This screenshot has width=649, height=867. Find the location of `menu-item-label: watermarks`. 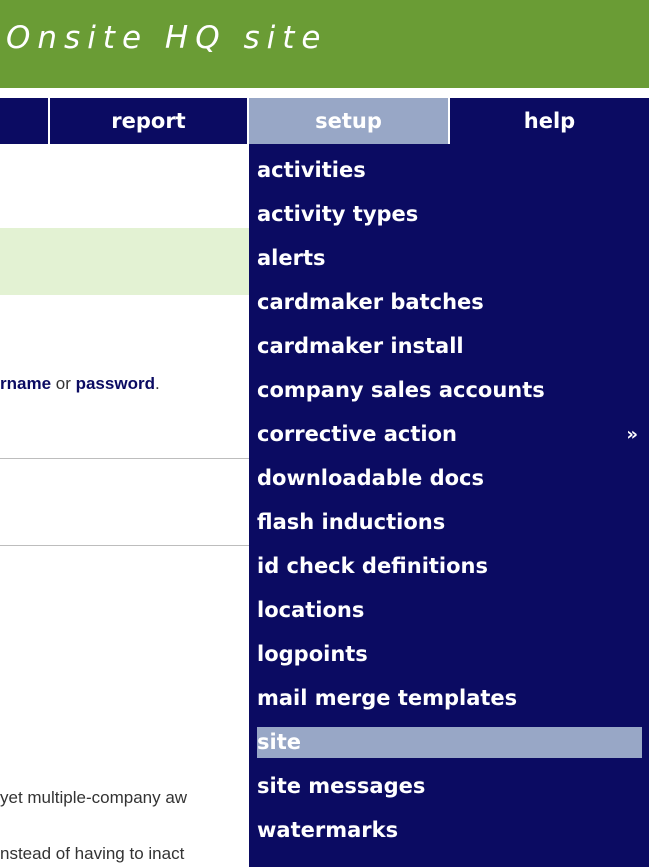

menu-item-label: watermarks is located at coordinates (328, 830).